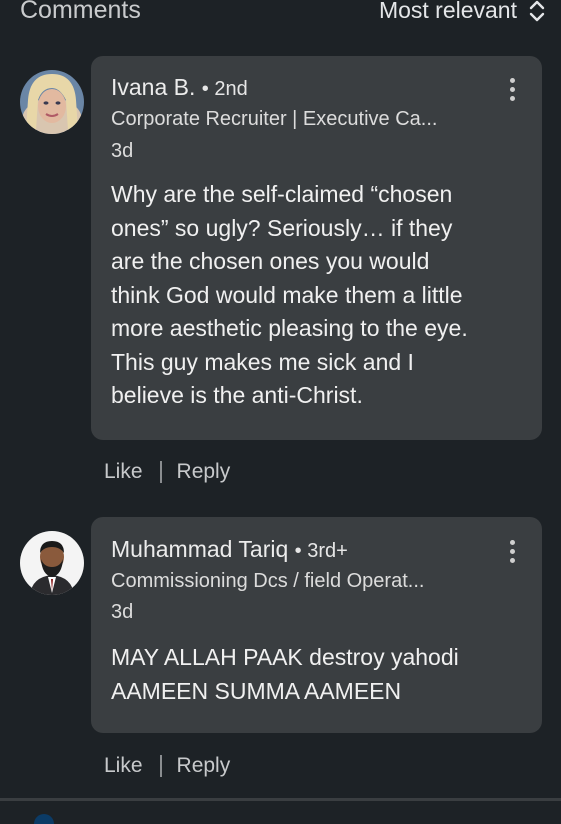 This screenshot has height=824, width=561. What do you see at coordinates (537, 10) in the screenshot?
I see `chevron-up-down-icon` at bounding box center [537, 10].